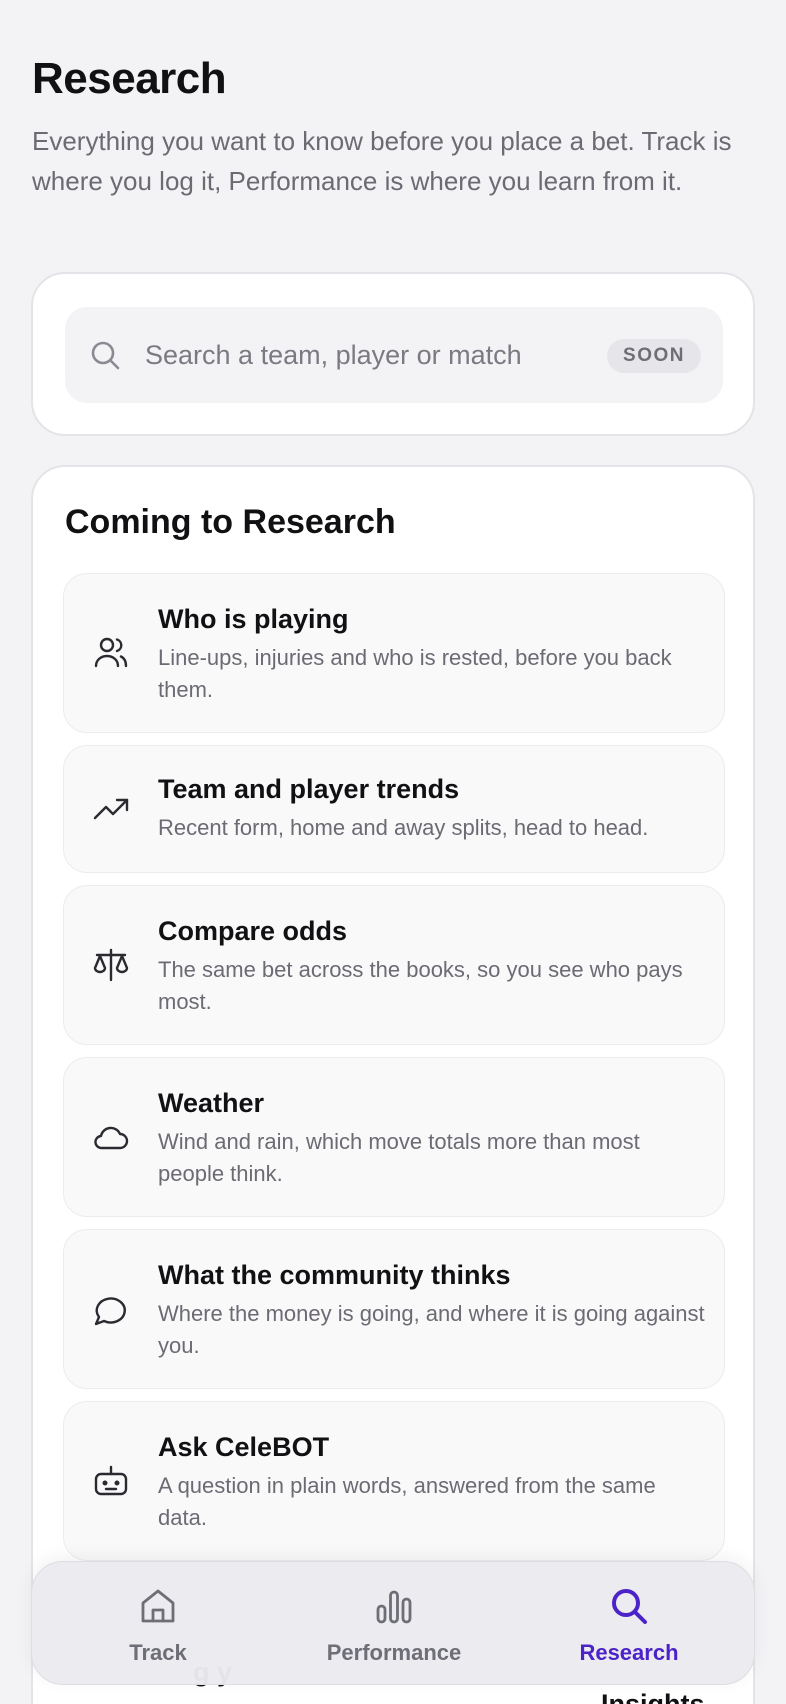 The height and width of the screenshot is (1704, 786). Describe the element at coordinates (158, 1652) in the screenshot. I see `nav-label: Track` at that location.